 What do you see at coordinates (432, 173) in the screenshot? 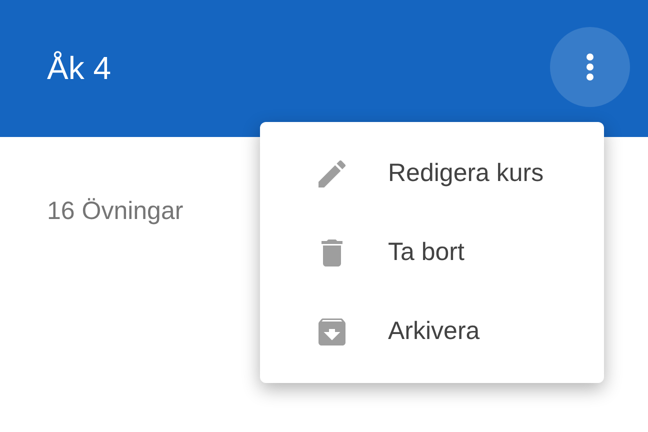
I see `menu-item: Redigera kurs` at bounding box center [432, 173].